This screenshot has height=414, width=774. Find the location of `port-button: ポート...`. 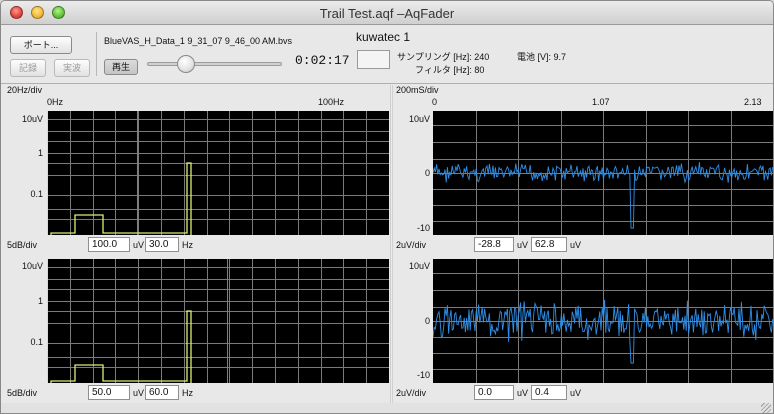

port-button: ポート... is located at coordinates (41, 45).